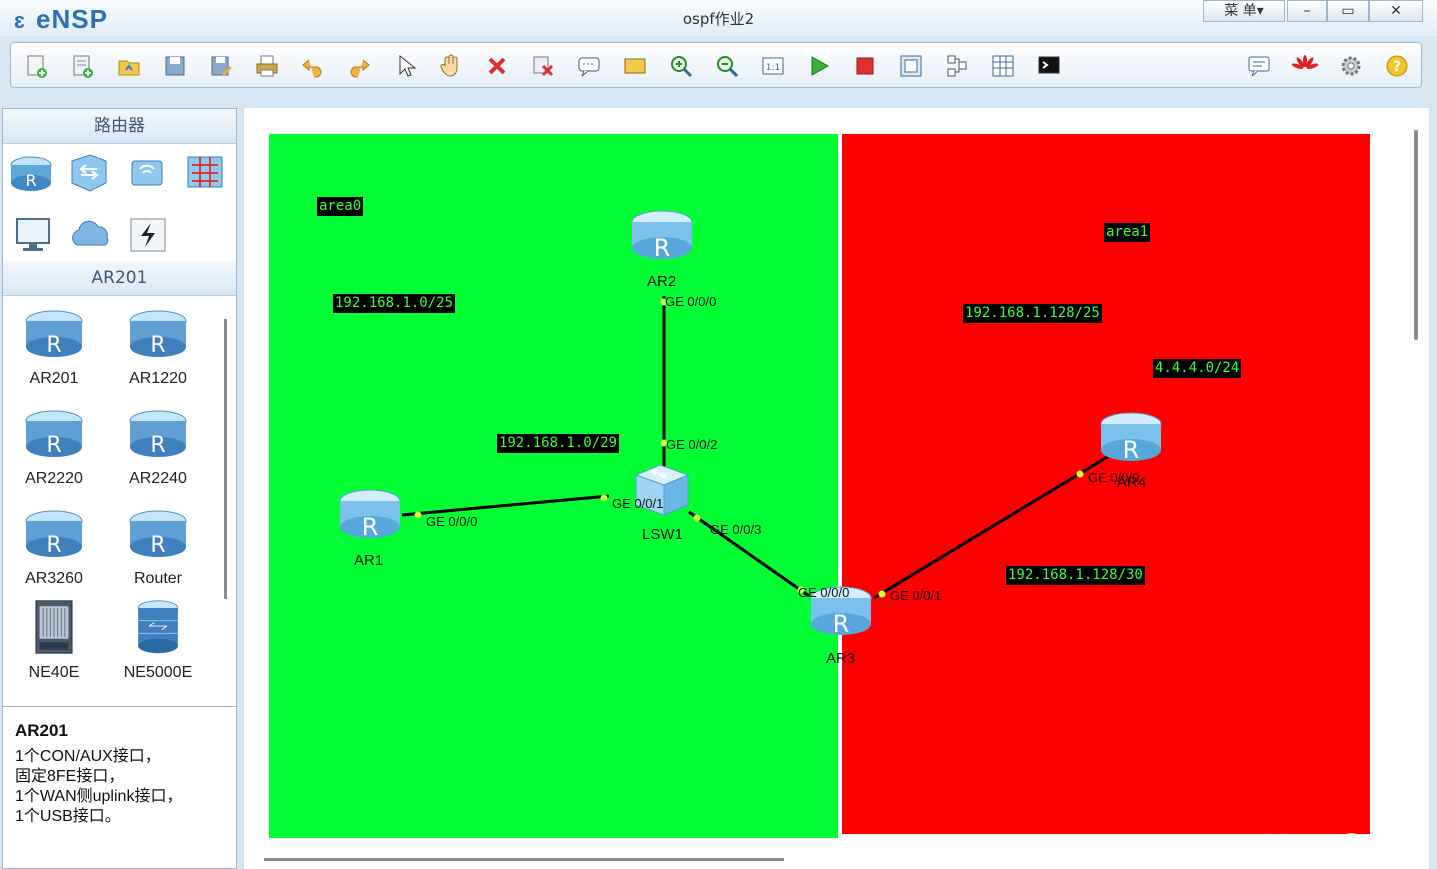  I want to click on pan-hand-icon, so click(451, 66).